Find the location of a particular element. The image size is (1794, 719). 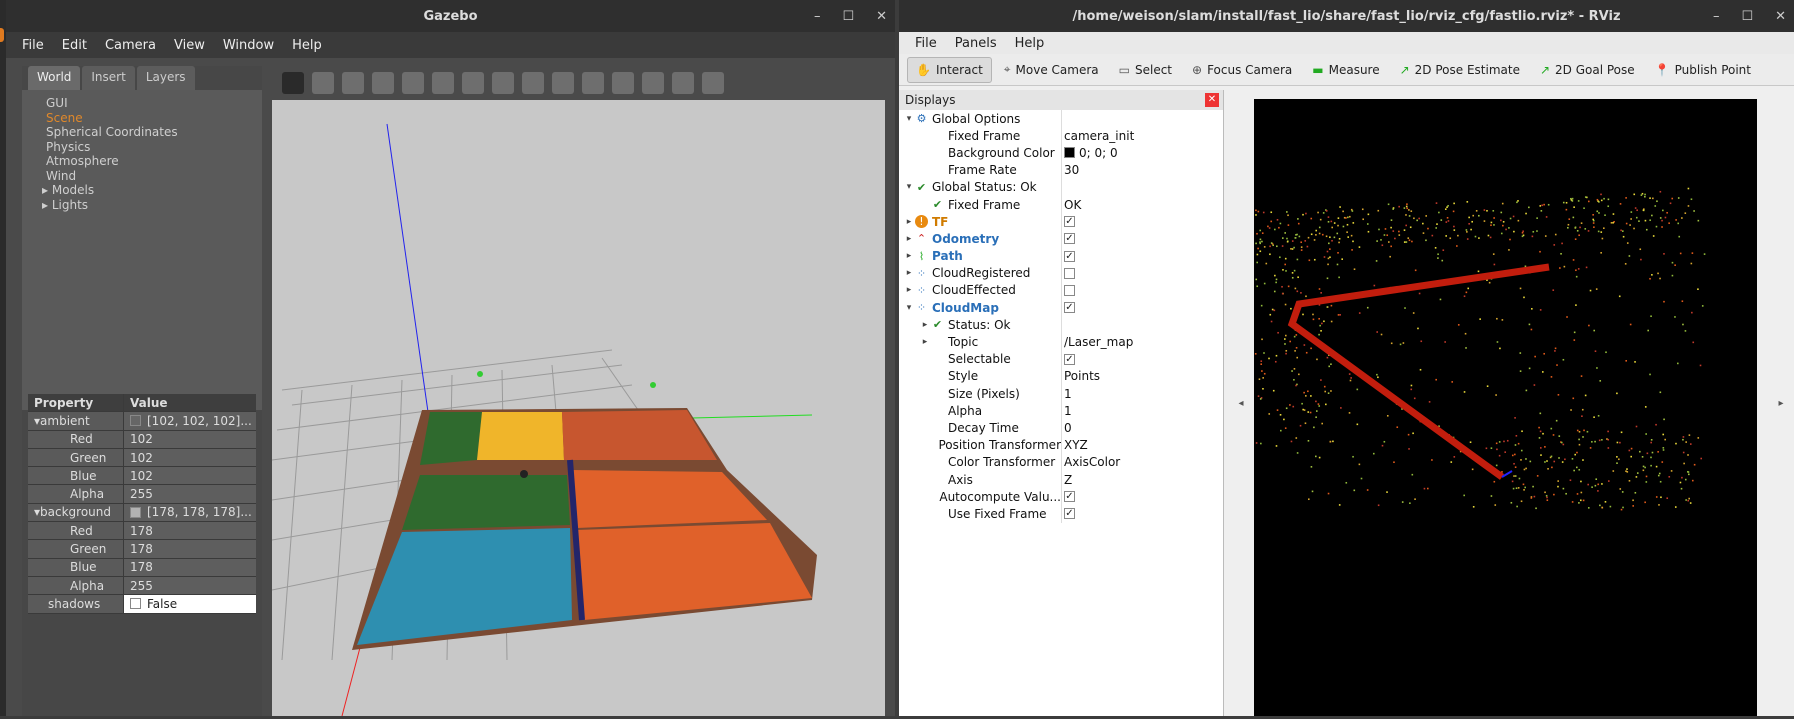

dirlight-icon is located at coordinates (623, 83).